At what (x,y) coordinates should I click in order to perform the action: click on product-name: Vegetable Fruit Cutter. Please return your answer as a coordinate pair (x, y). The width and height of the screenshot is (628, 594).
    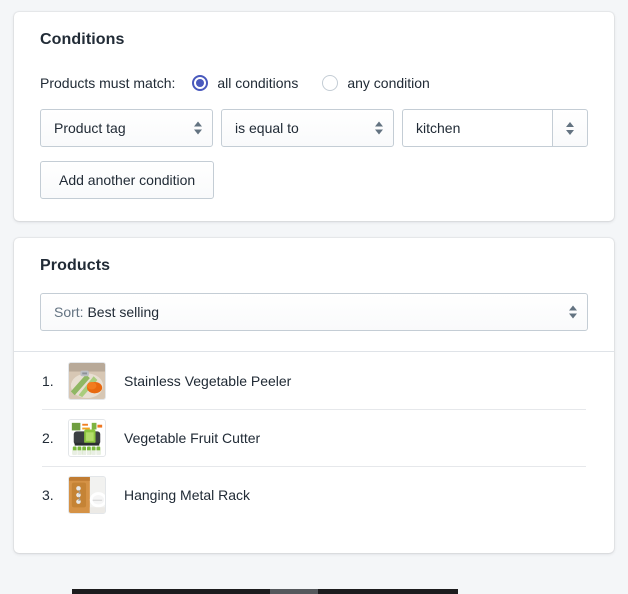
    Looking at the image, I should click on (192, 437).